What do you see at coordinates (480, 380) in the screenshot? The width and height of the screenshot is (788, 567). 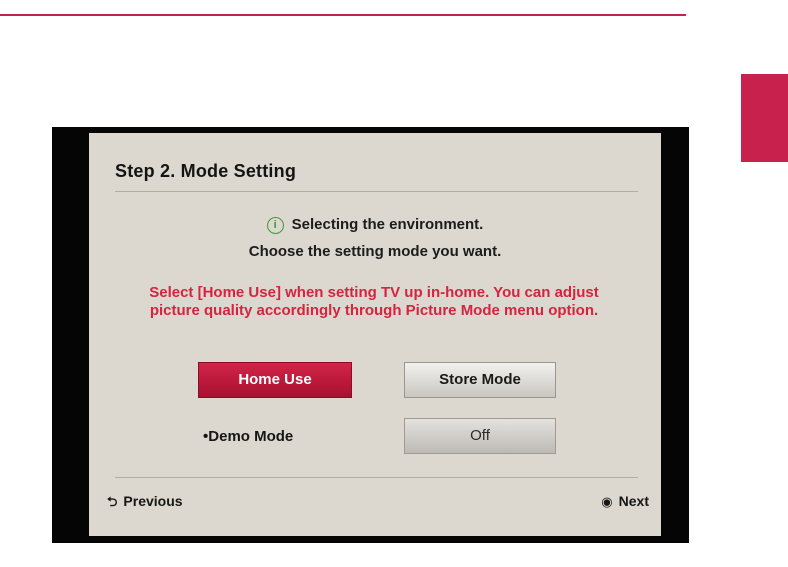 I see `store-mode-button: Store Mode` at bounding box center [480, 380].